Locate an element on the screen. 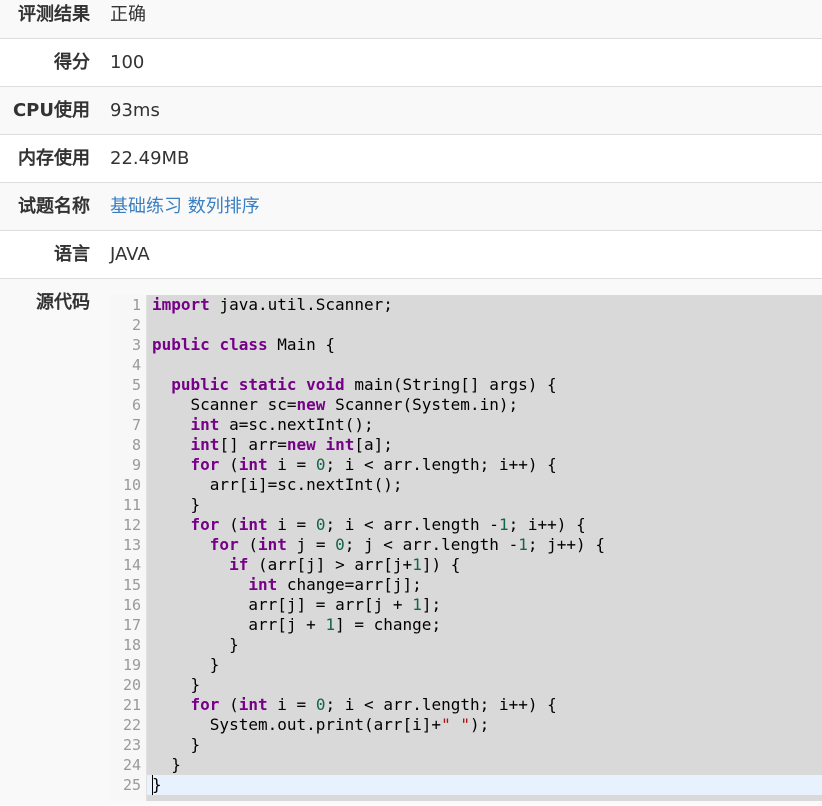  memory-value: 22.49MB is located at coordinates (150, 158).